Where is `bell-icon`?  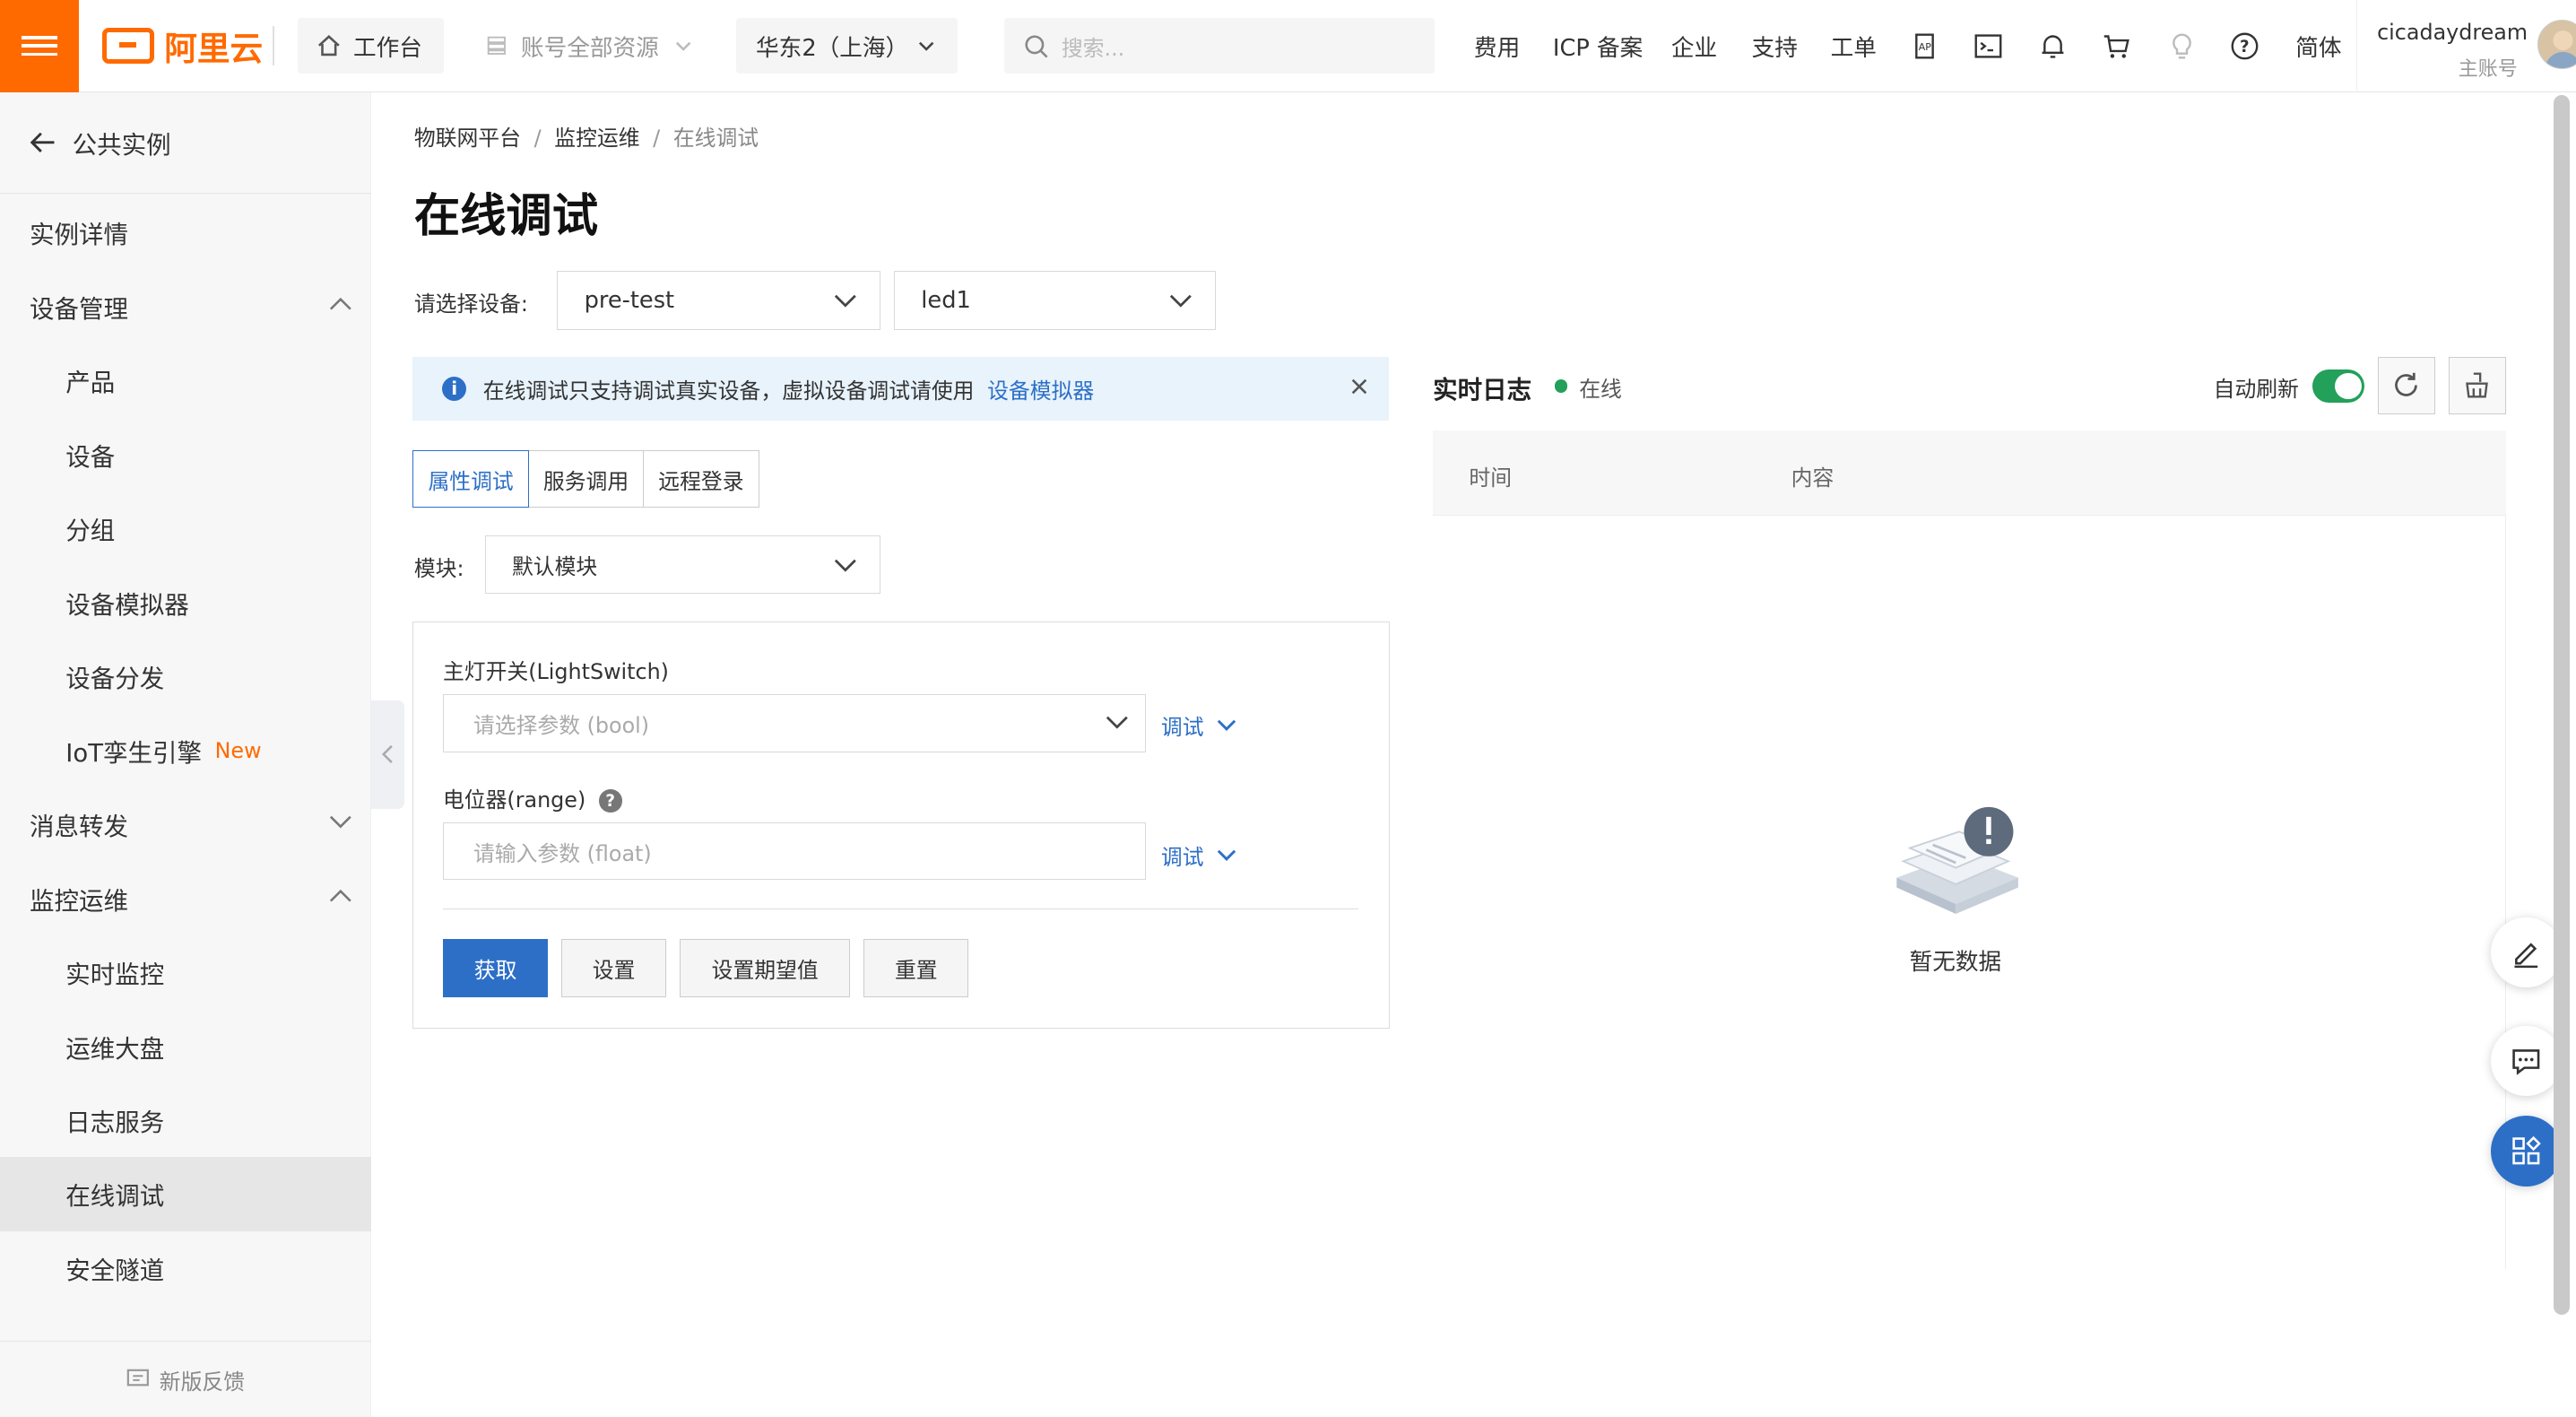
bell-icon is located at coordinates (2053, 46).